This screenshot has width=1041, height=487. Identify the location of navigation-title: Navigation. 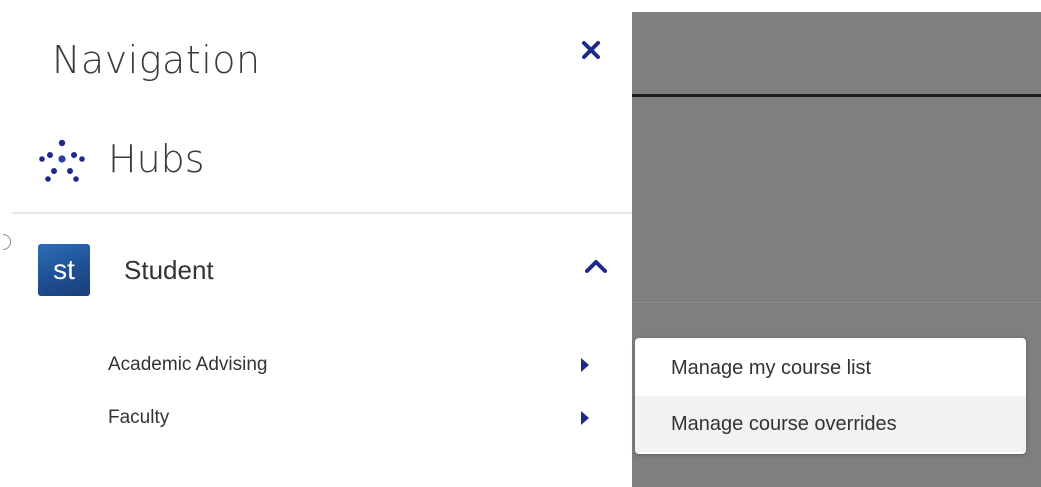
(156, 60).